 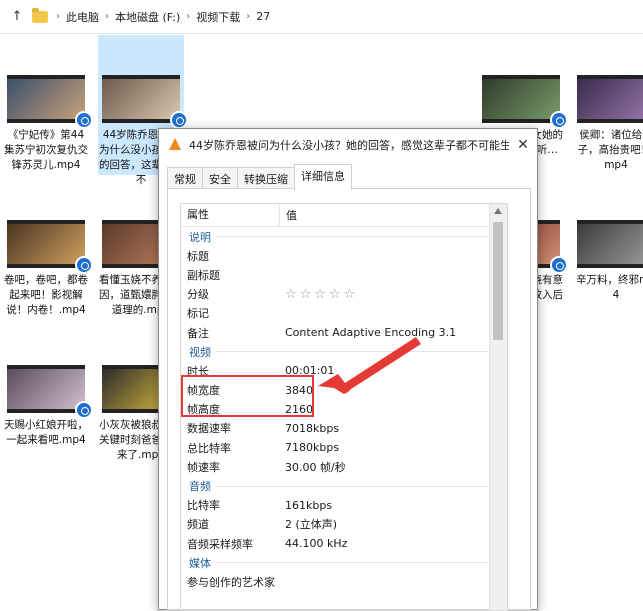 What do you see at coordinates (230, 215) in the screenshot?
I see `column-header-property: 属性` at bounding box center [230, 215].